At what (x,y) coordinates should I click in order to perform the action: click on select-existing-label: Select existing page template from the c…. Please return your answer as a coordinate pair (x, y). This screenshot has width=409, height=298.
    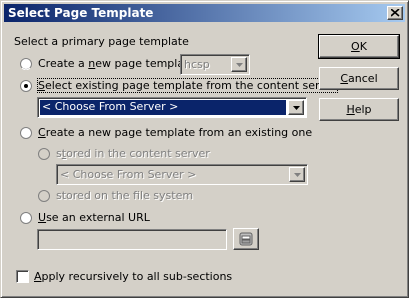
    Looking at the image, I should click on (187, 85).